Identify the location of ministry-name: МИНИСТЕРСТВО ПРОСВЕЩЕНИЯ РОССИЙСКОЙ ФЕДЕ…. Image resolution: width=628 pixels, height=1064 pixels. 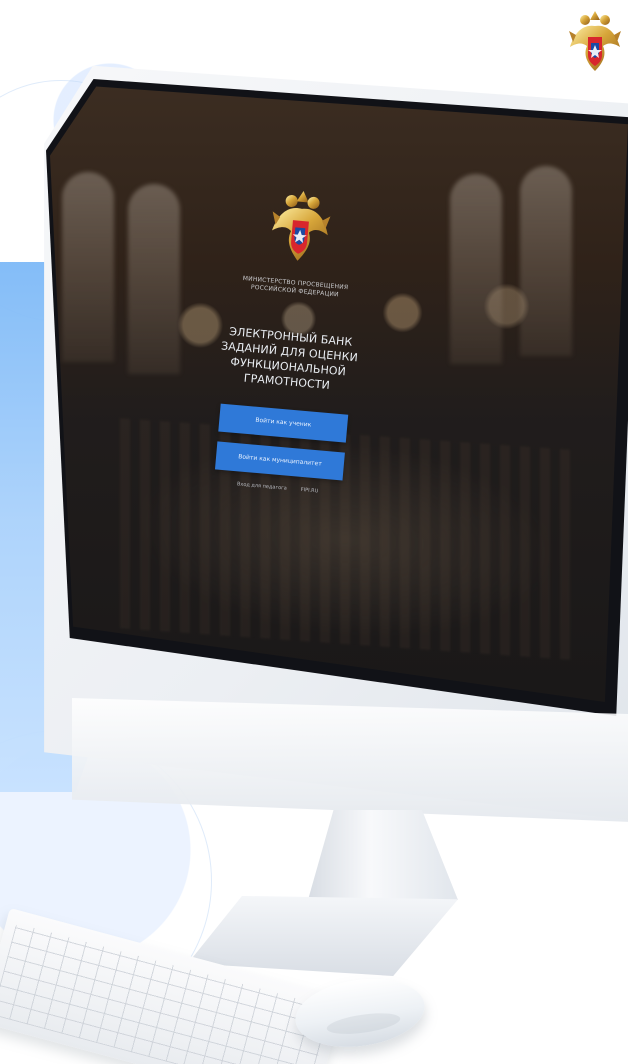
(295, 286).